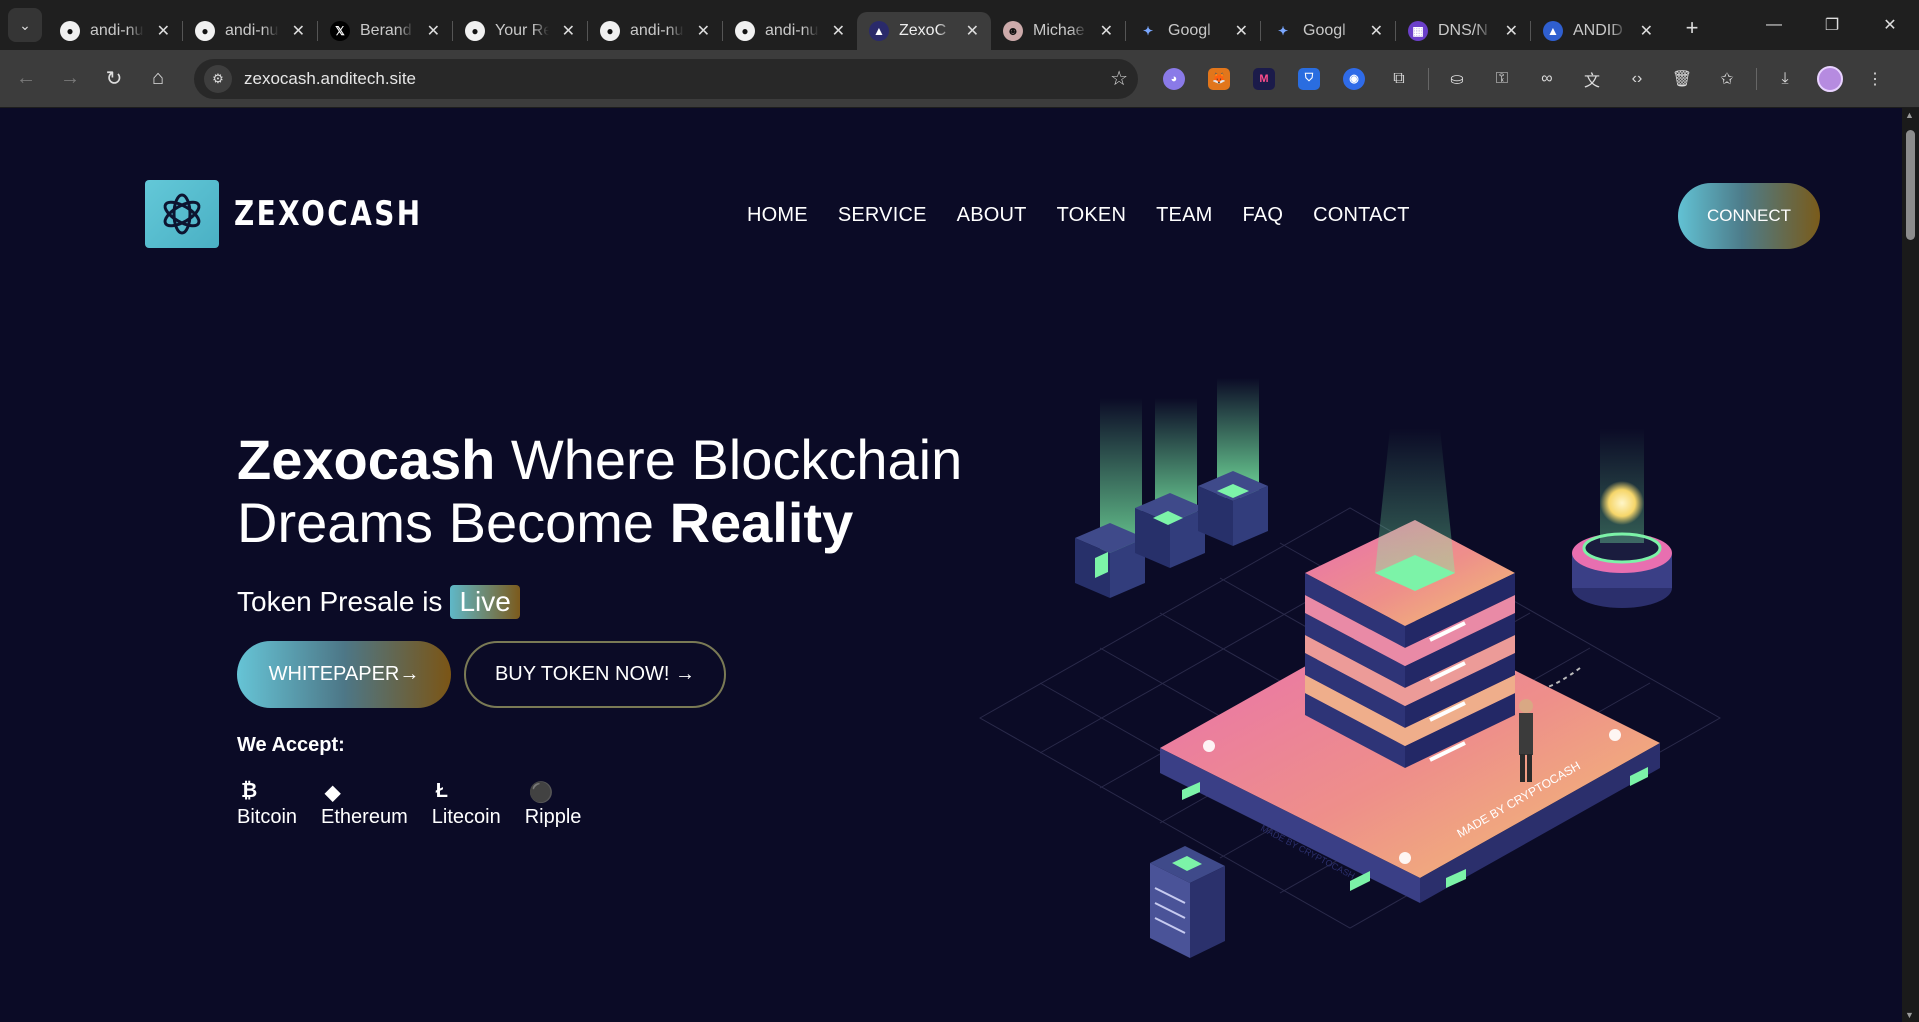  What do you see at coordinates (1502, 79) in the screenshot?
I see `password-key-button: ⚿` at bounding box center [1502, 79].